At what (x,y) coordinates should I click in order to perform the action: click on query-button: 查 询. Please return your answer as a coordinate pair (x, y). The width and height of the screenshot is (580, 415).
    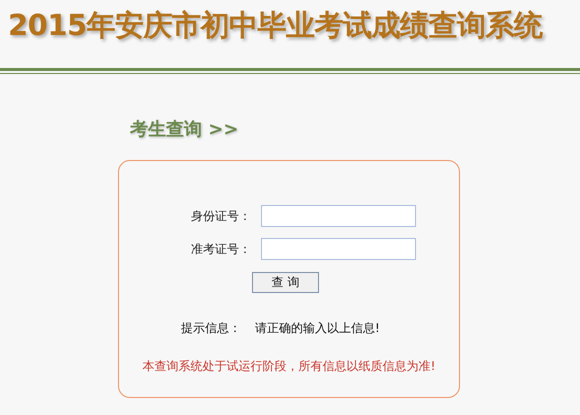
    Looking at the image, I should click on (285, 282).